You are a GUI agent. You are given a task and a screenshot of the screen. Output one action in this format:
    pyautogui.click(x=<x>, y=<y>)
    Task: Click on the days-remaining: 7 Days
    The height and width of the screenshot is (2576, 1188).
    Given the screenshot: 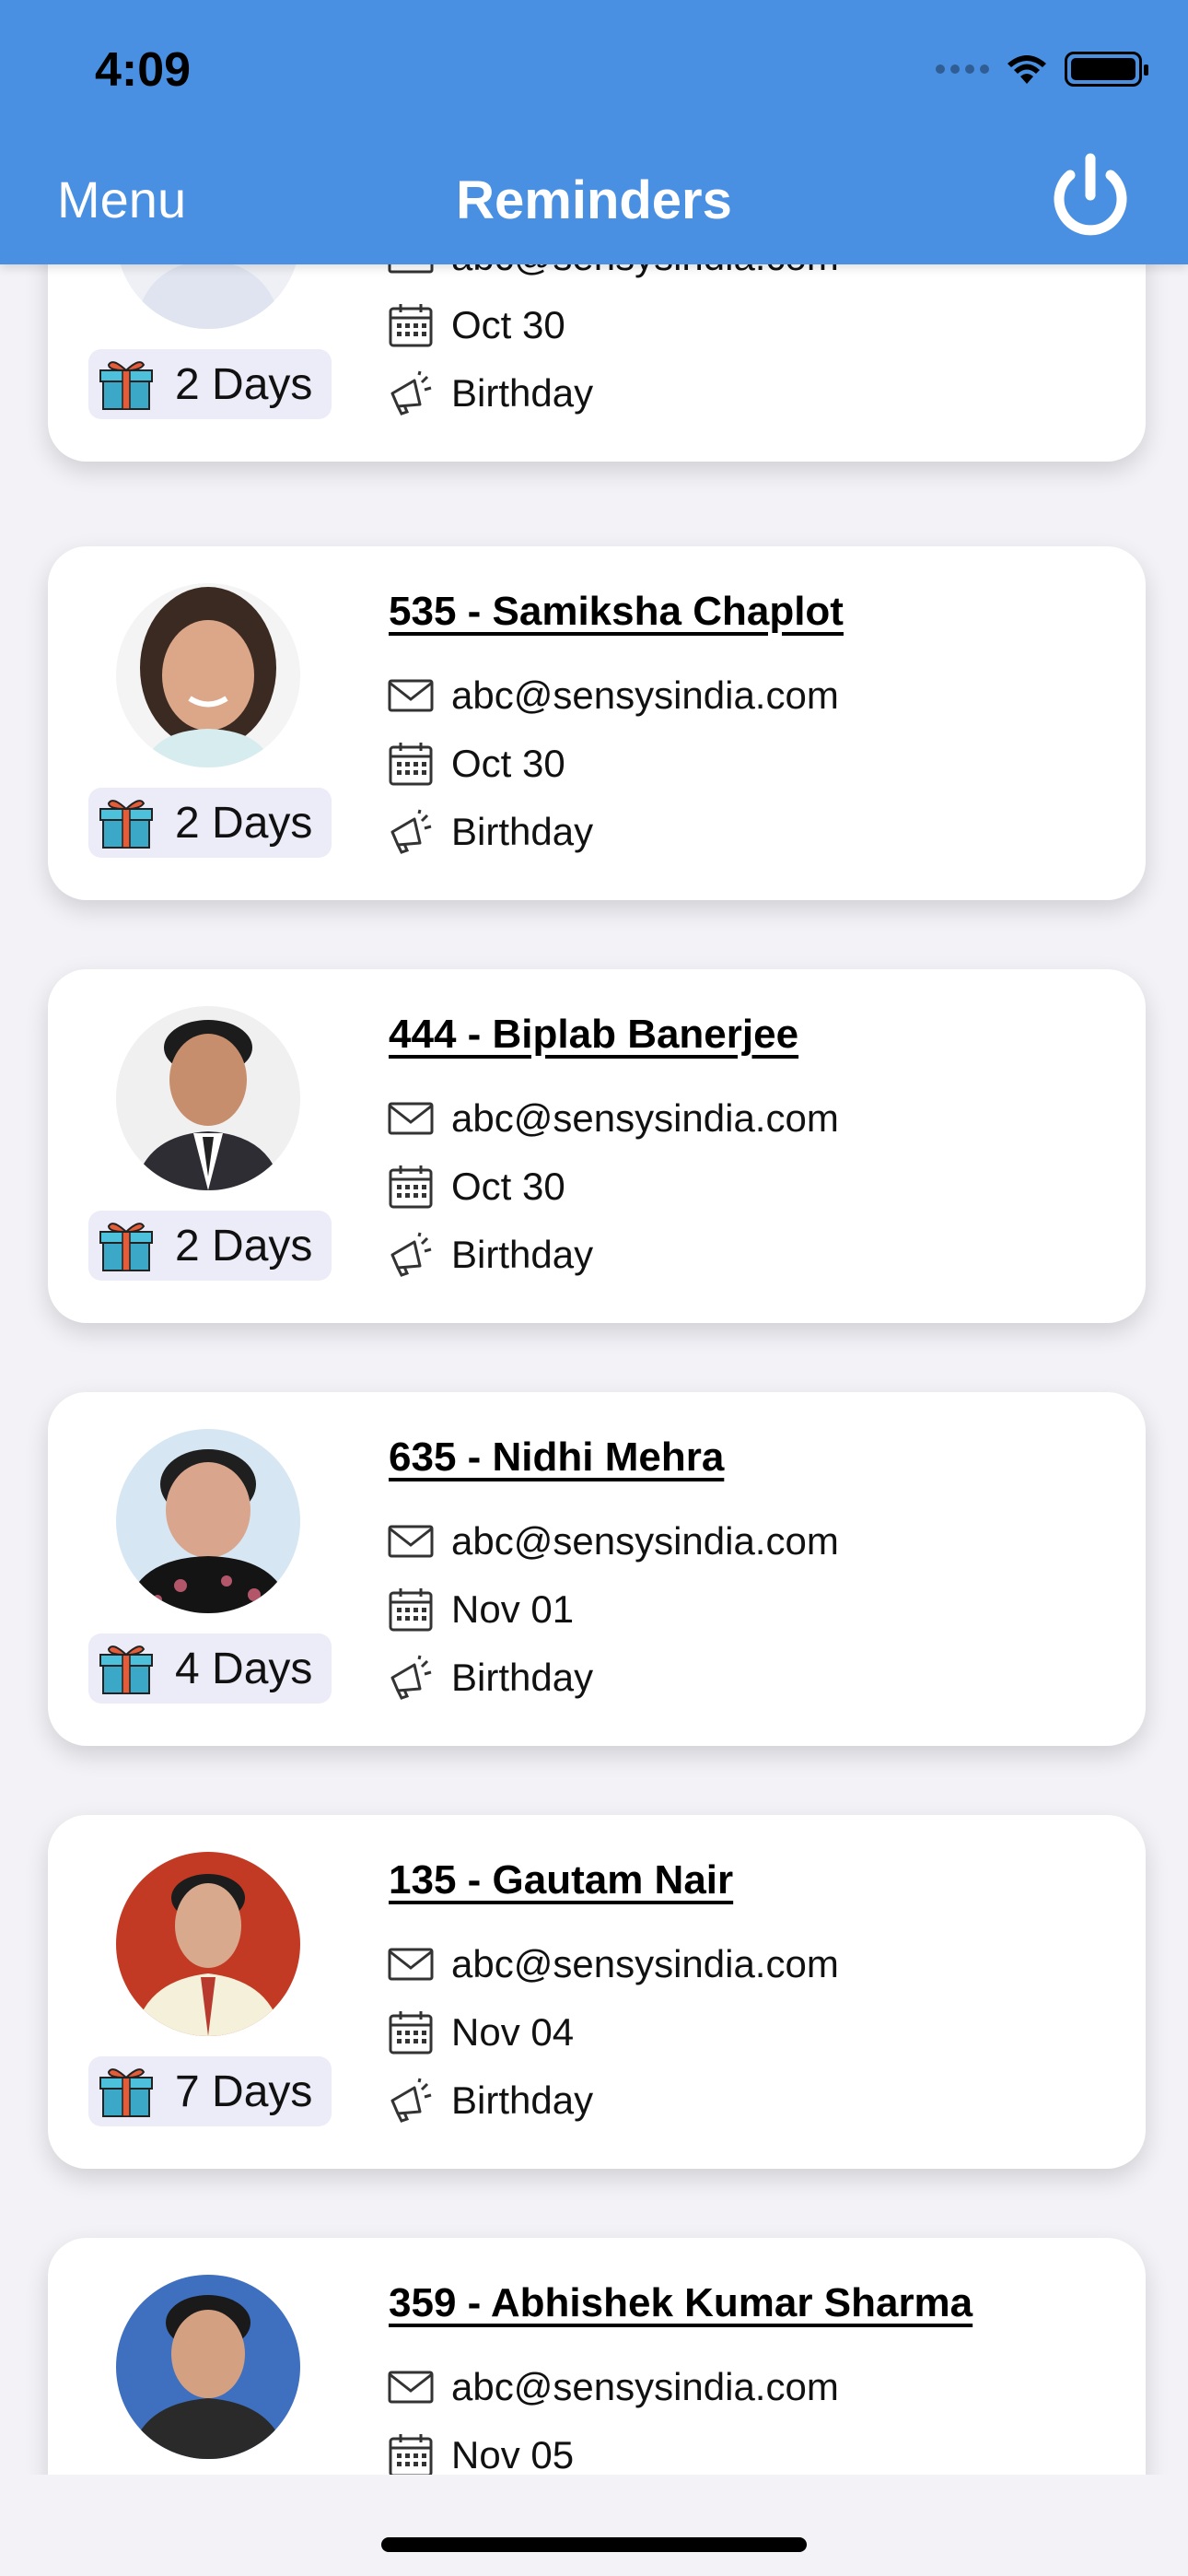 What is the action you would take?
    pyautogui.click(x=244, y=2091)
    